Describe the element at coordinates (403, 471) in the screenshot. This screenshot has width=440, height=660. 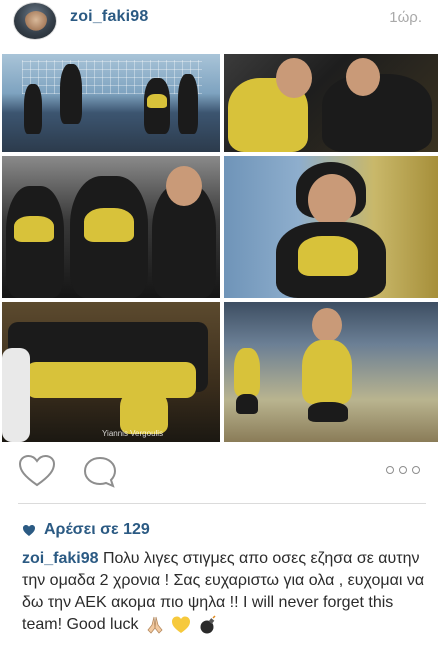
I see `ellipsis-icon` at that location.